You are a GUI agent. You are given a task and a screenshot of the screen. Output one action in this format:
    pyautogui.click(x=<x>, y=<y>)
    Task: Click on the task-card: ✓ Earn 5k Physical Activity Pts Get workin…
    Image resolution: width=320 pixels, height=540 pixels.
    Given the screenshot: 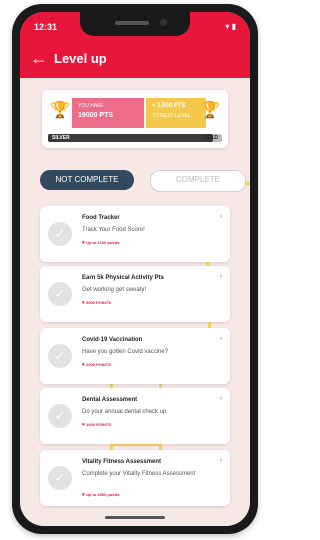 What is the action you would take?
    pyautogui.click(x=135, y=294)
    